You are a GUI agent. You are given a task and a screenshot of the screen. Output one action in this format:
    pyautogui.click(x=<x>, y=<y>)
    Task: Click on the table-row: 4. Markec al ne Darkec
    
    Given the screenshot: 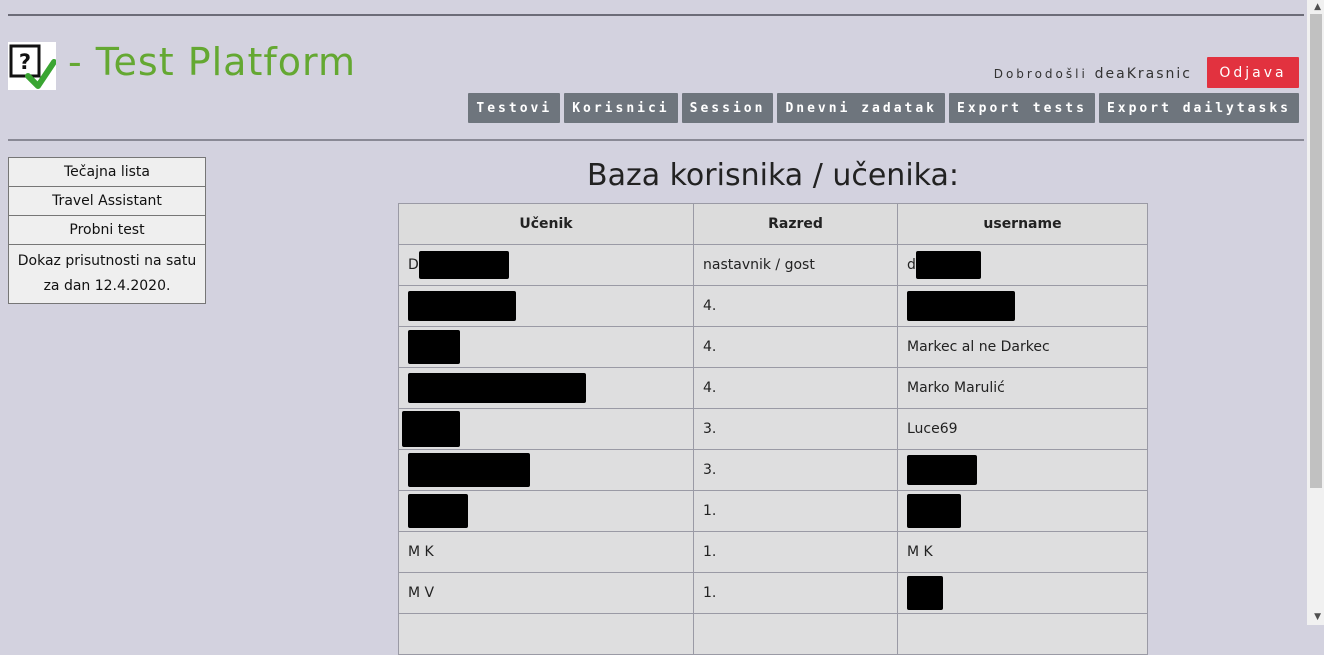 What is the action you would take?
    pyautogui.click(x=773, y=347)
    